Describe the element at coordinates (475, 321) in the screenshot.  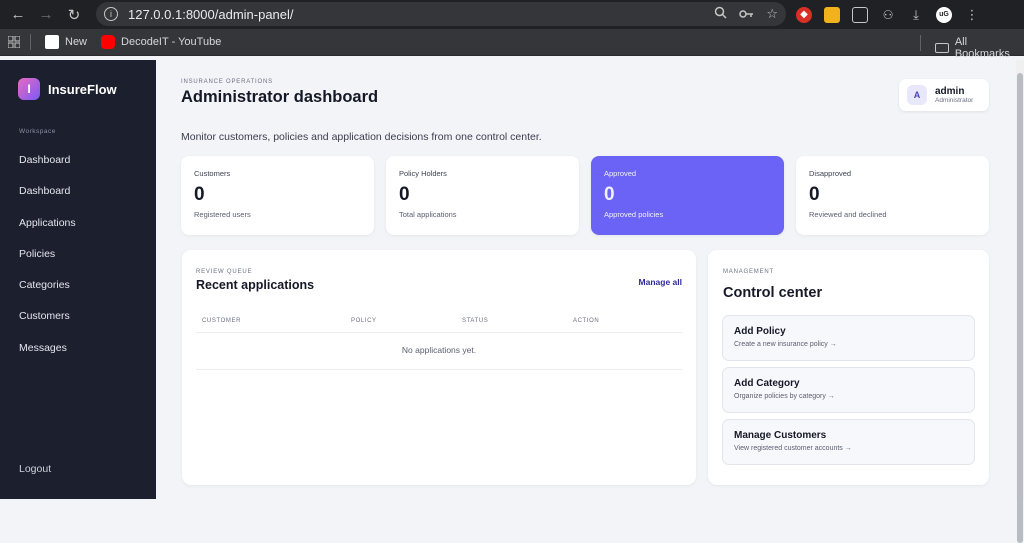
I see `column-header-status: STATUS` at that location.